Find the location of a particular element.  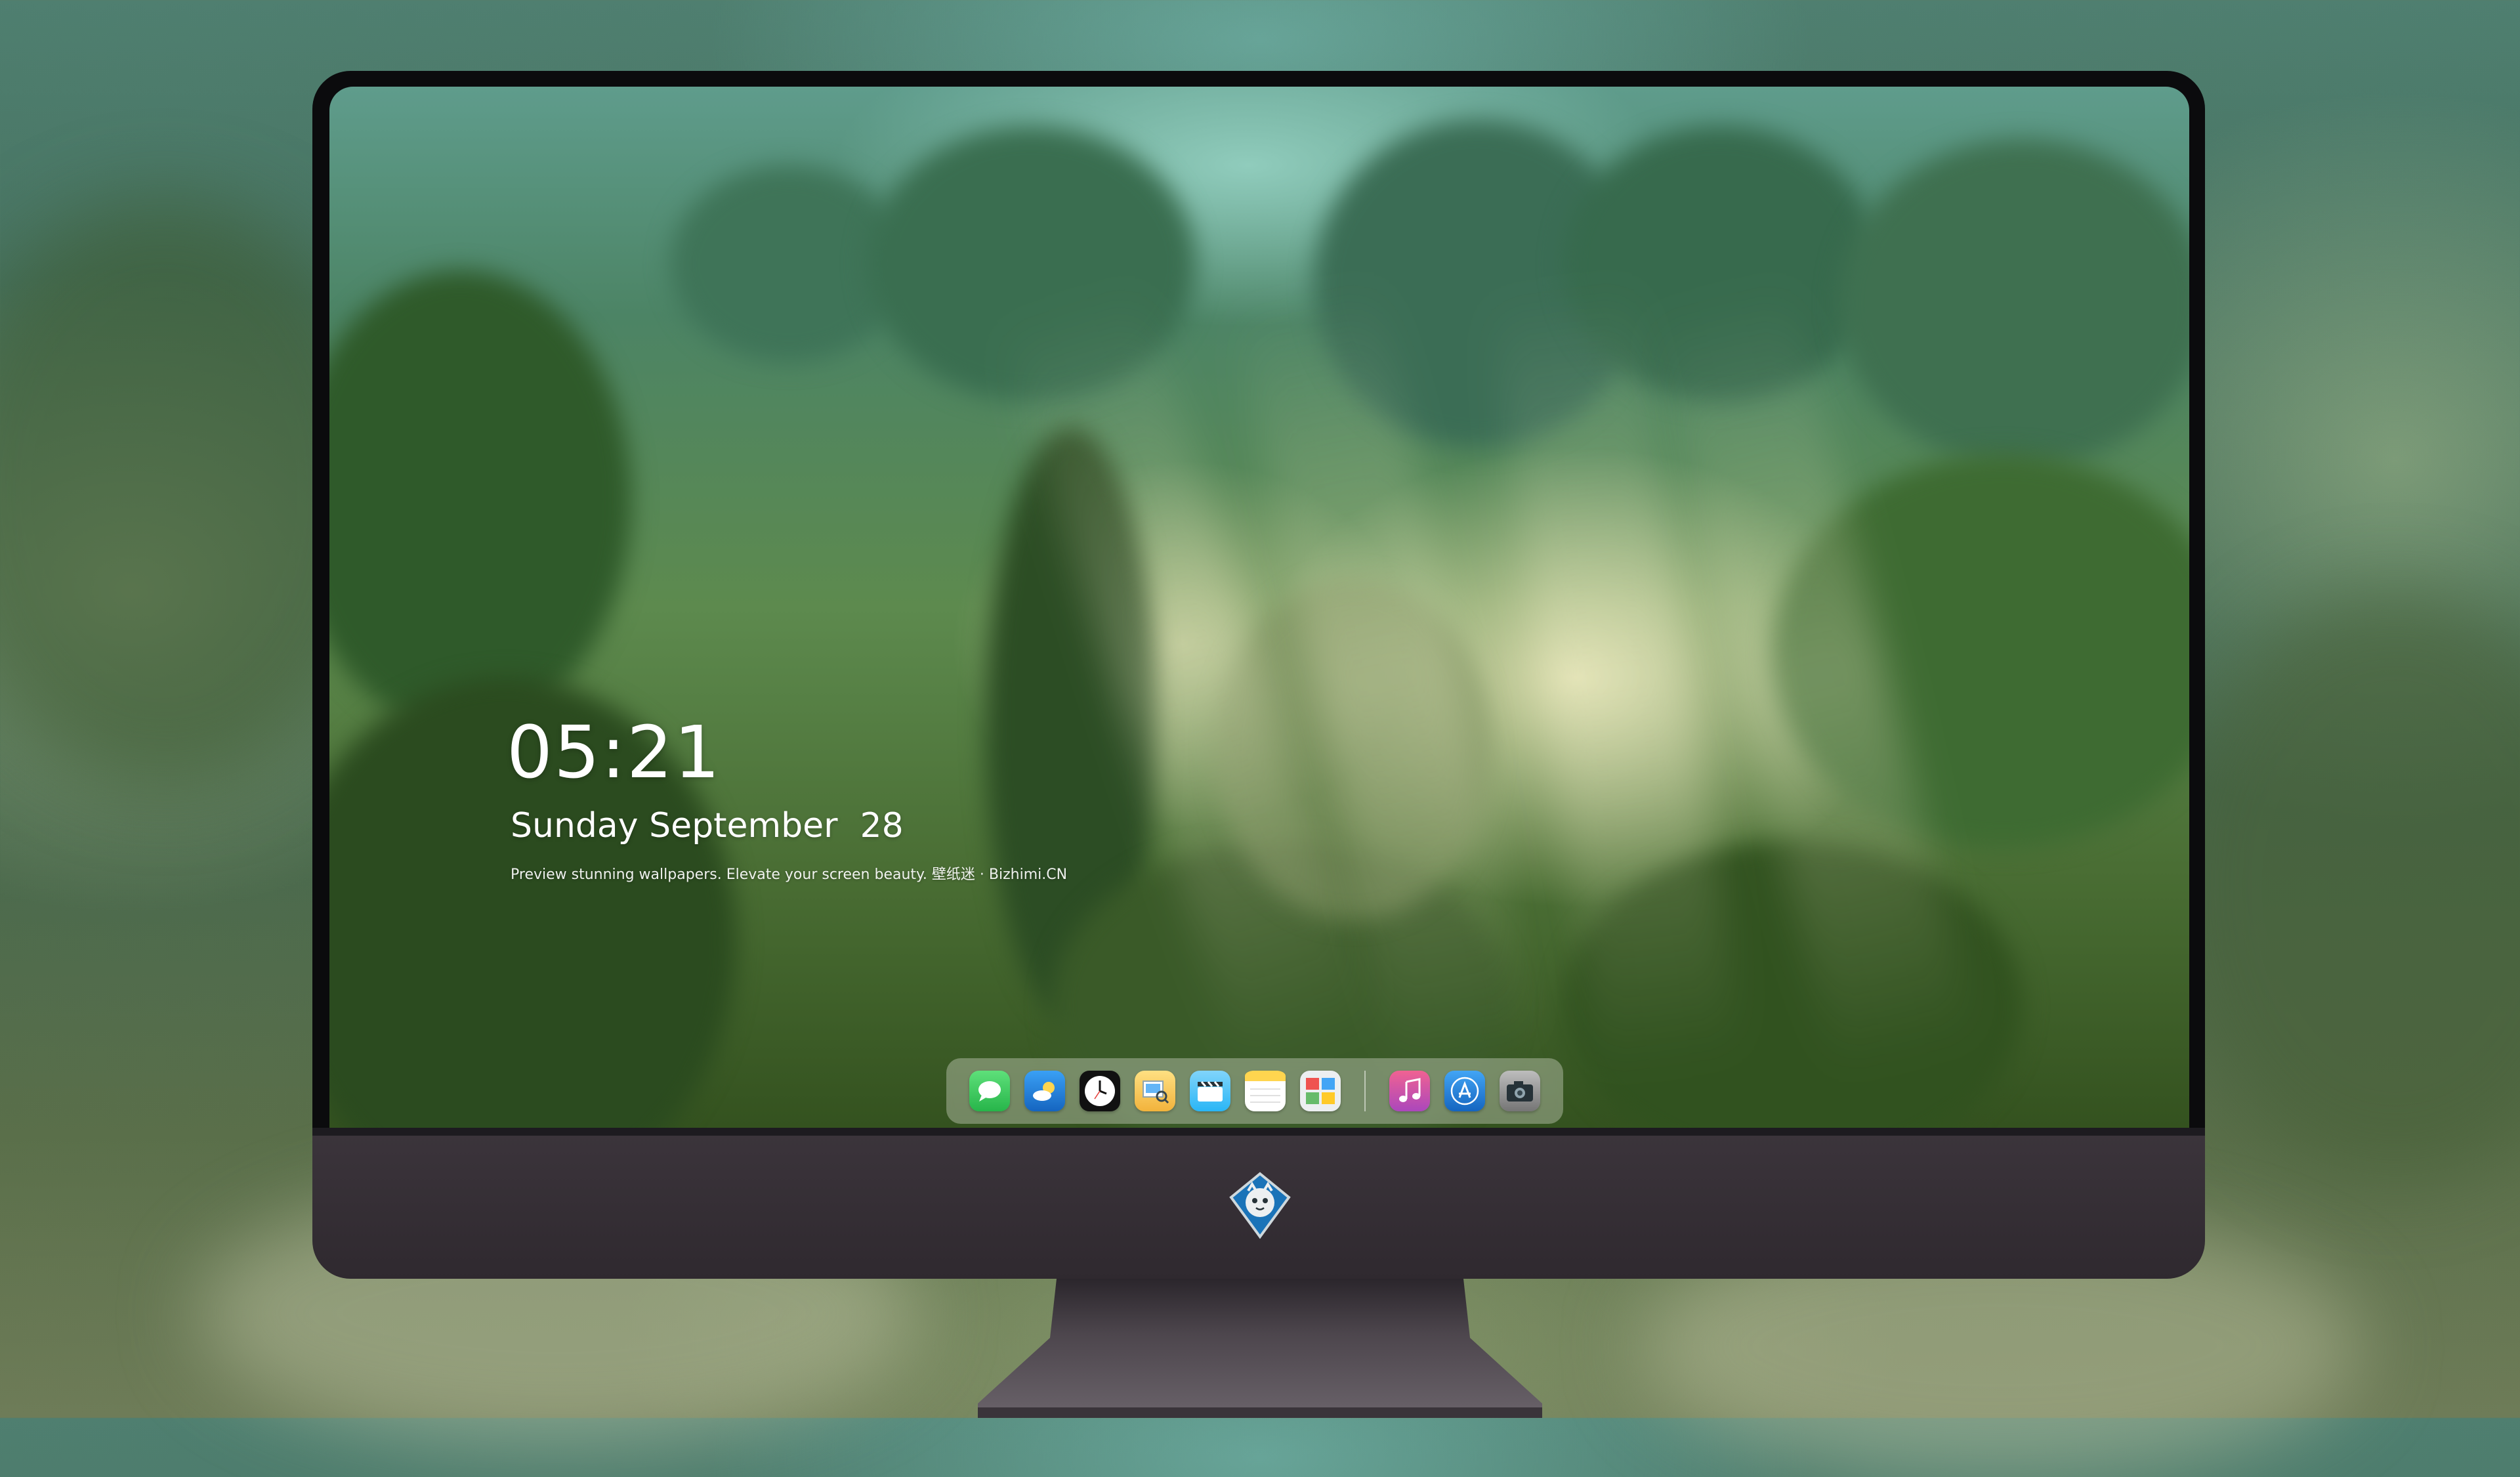

lock-screen-date: Sunday September 28 is located at coordinates (707, 826).